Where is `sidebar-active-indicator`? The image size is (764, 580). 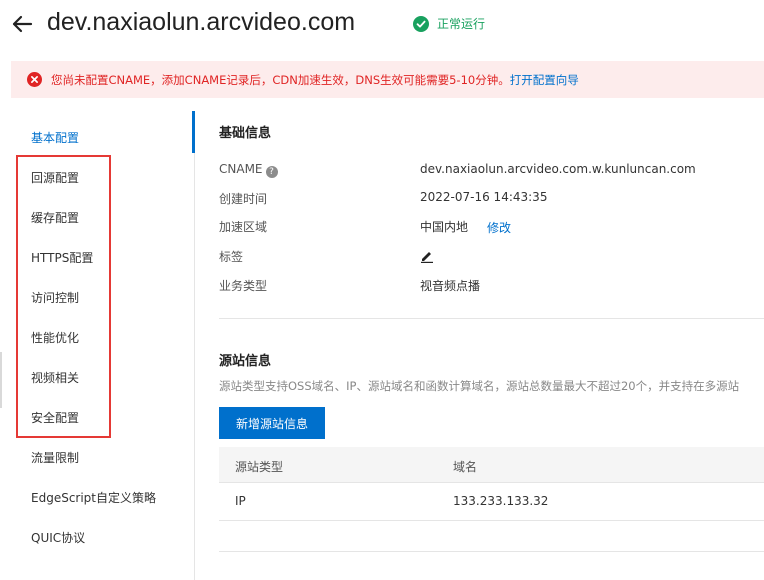
sidebar-active-indicator is located at coordinates (193, 132).